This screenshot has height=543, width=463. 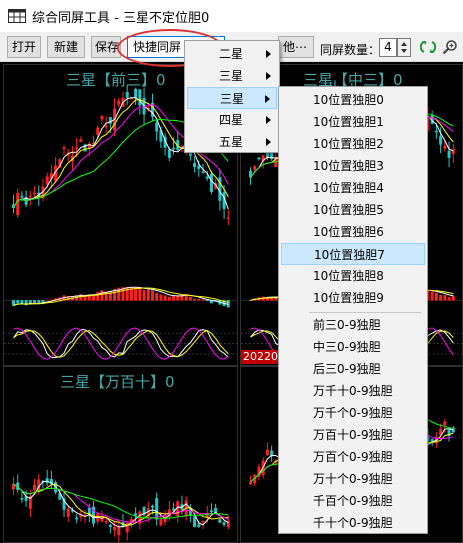 I want to click on menu-item-position: 10位置独胆4, so click(x=353, y=188).